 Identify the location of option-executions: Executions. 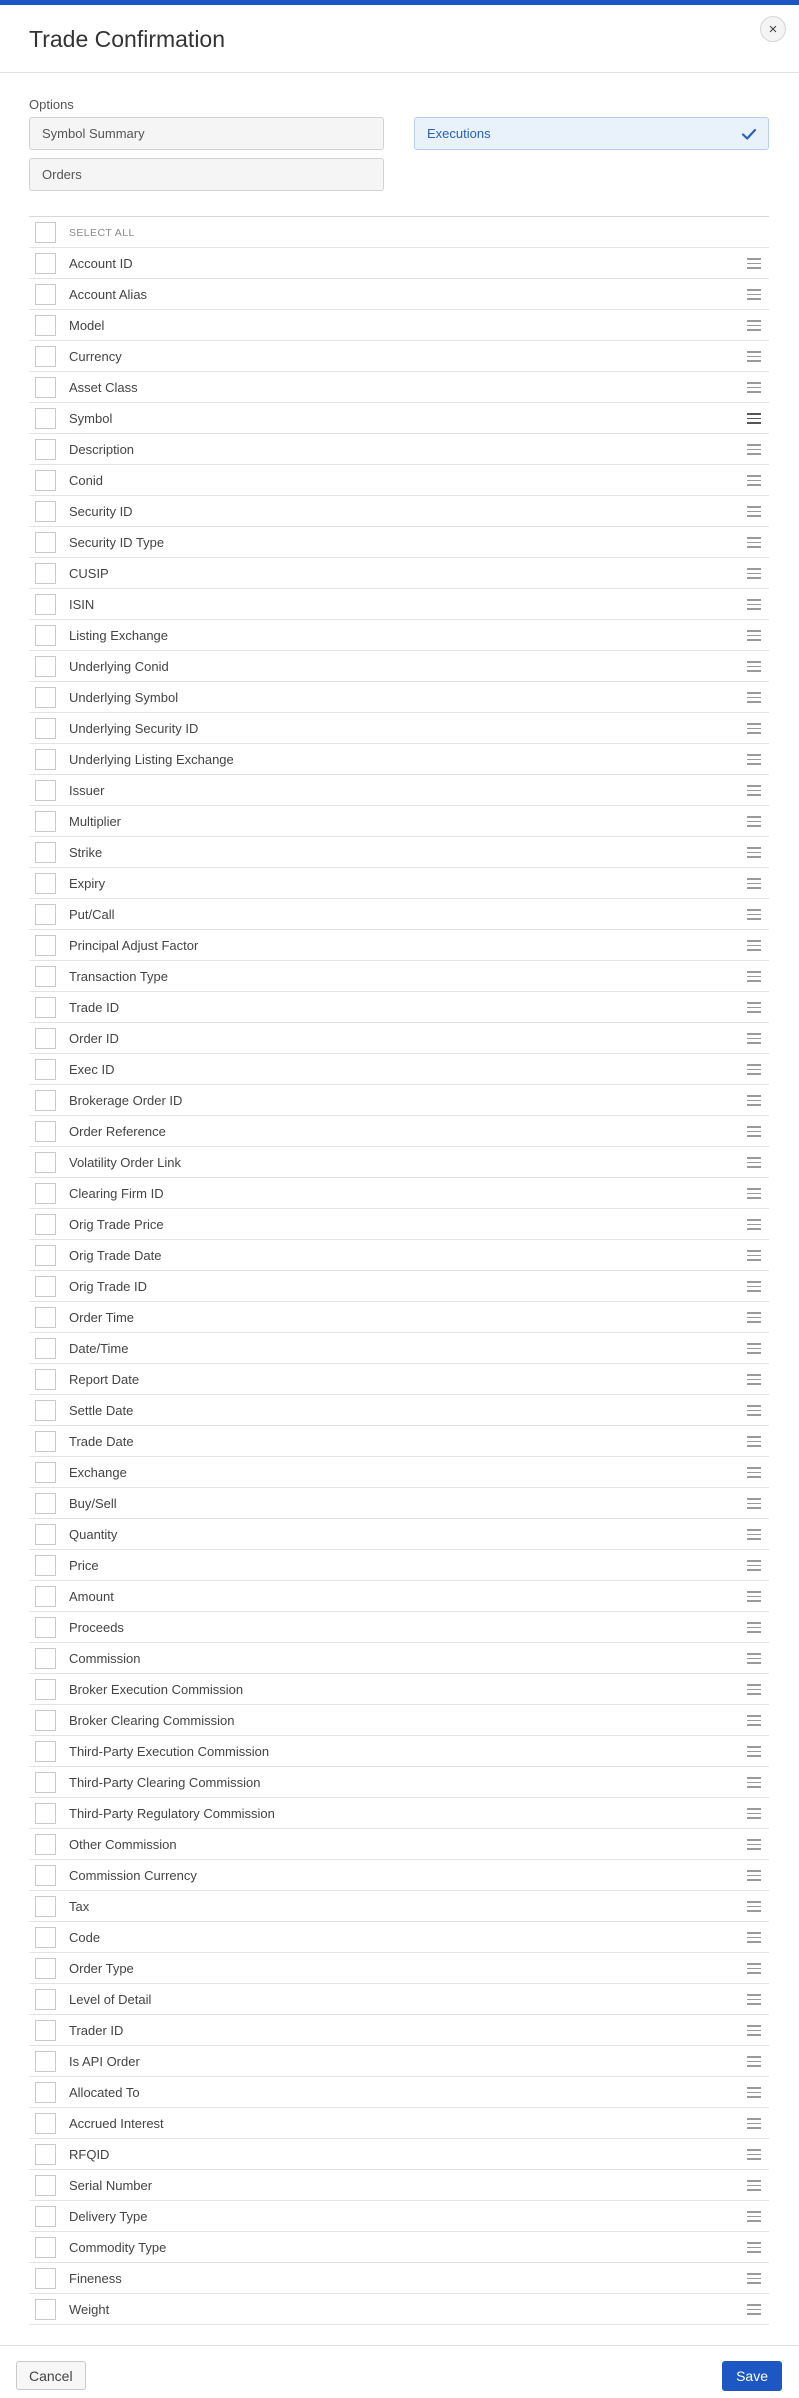
(591, 133).